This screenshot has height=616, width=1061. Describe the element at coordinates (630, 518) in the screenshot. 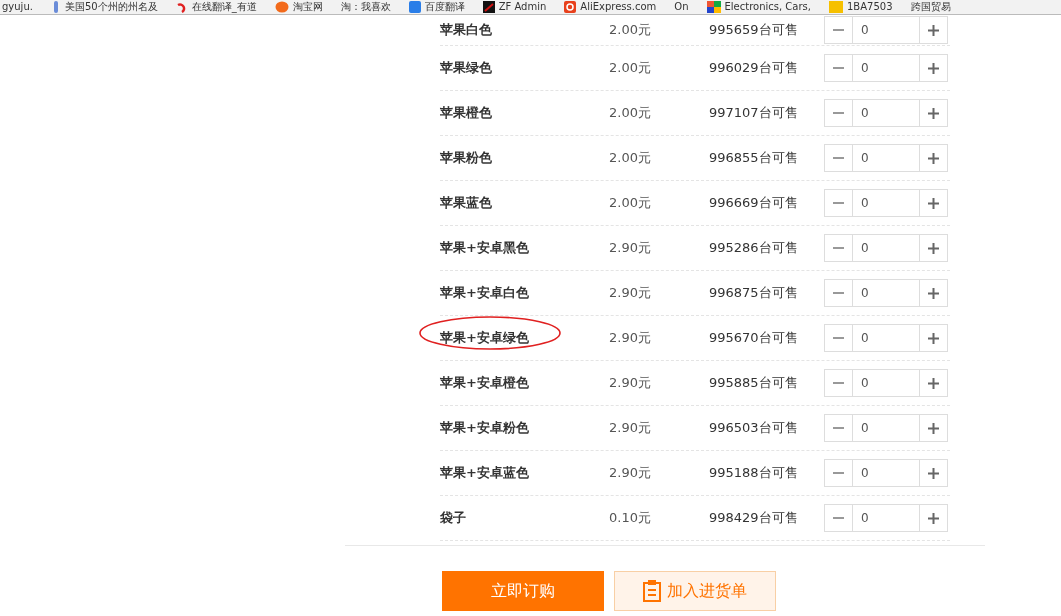

I see `price-text: 0.10元` at that location.